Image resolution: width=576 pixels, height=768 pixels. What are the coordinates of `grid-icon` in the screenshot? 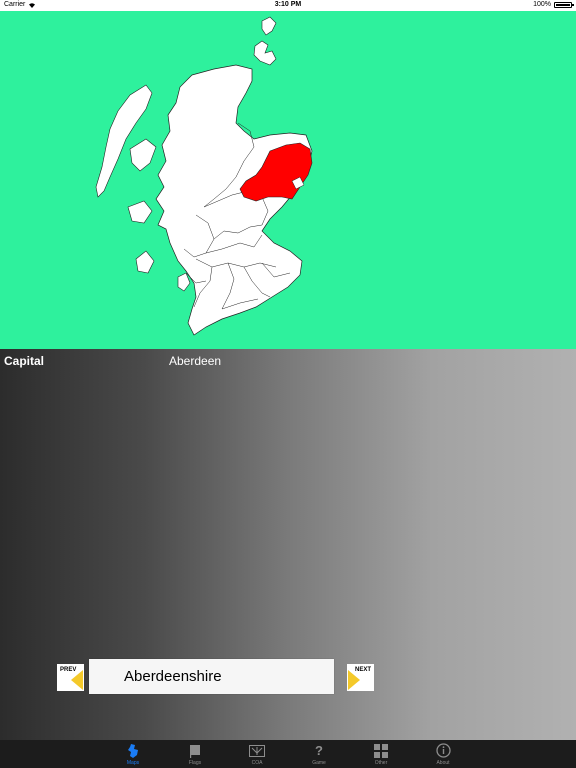 It's located at (381, 750).